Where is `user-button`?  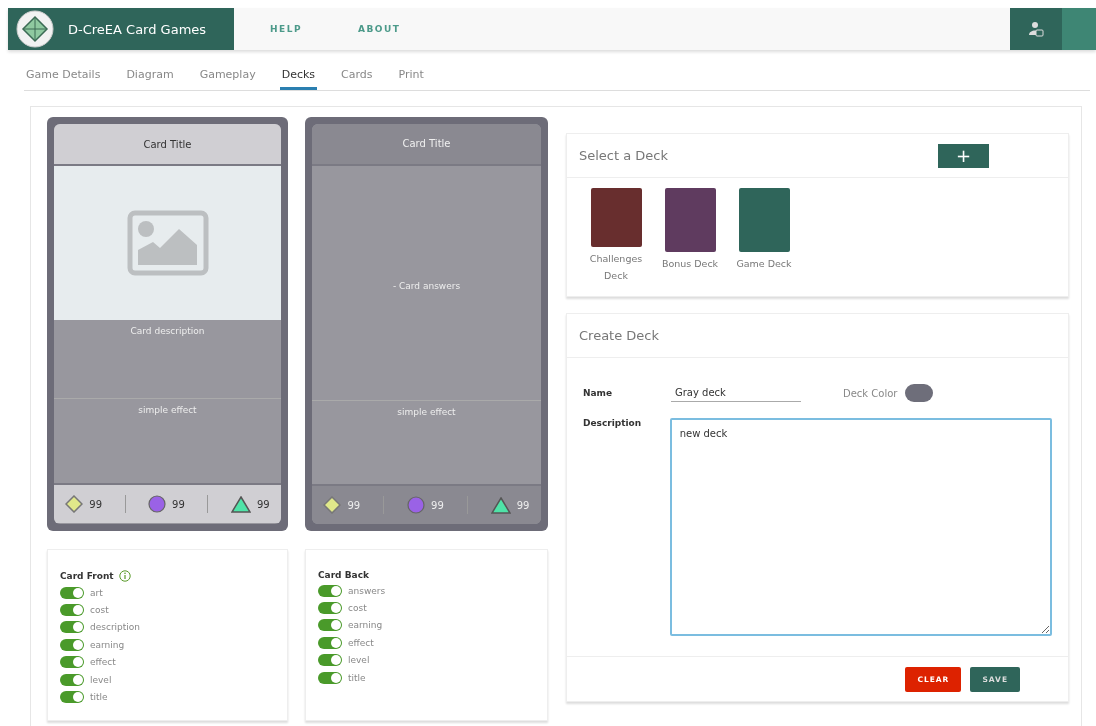
user-button is located at coordinates (1036, 29).